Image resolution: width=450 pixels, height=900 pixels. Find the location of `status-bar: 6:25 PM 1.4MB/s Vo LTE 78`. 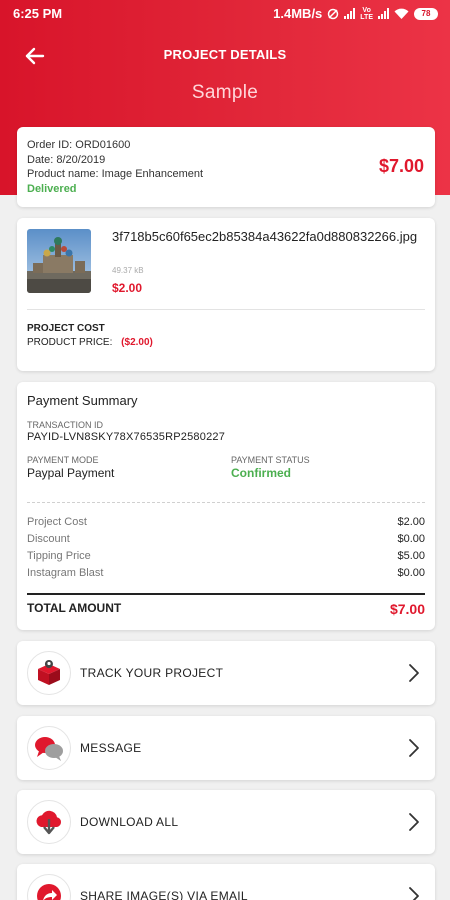

status-bar: 6:25 PM 1.4MB/s Vo LTE 78 is located at coordinates (225, 14).